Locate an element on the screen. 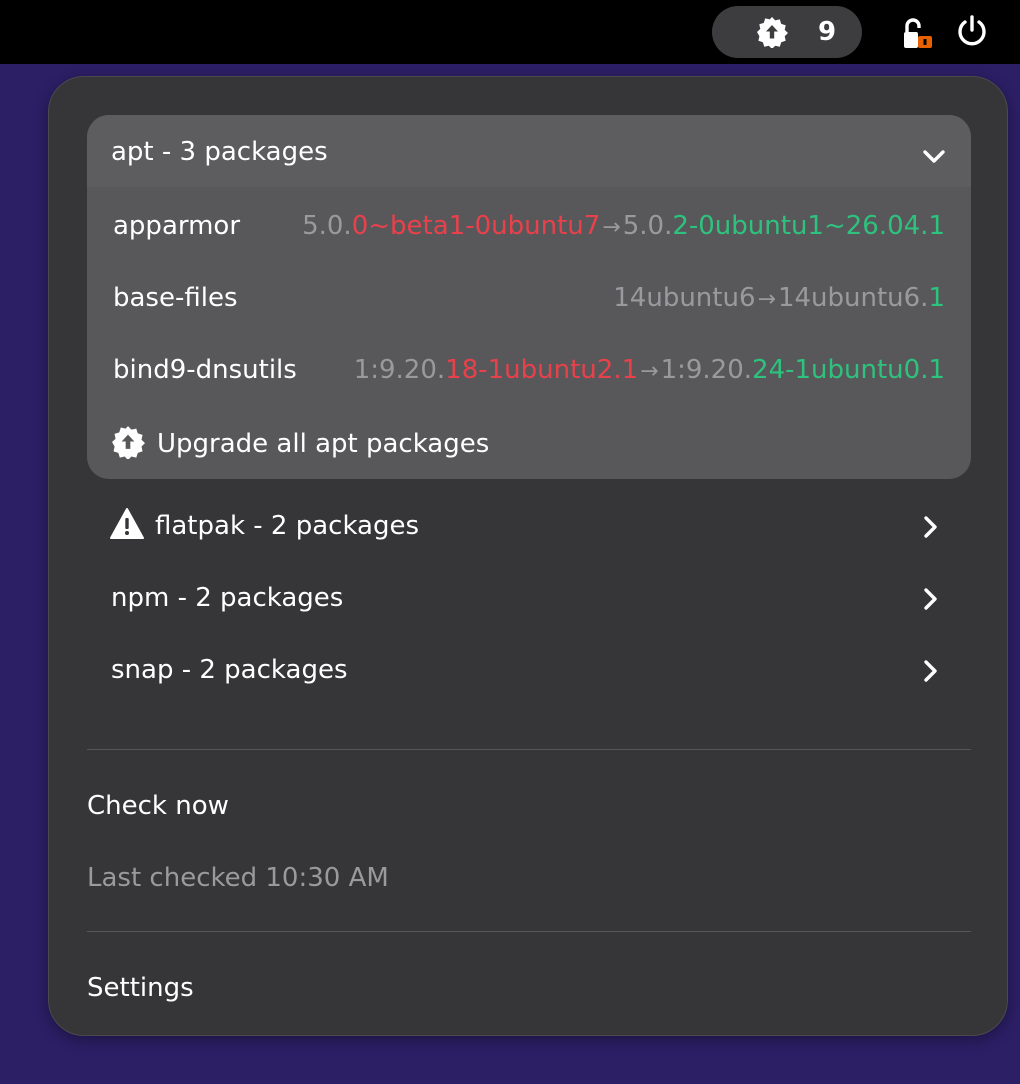 The image size is (1020, 1084). new-version-diff: 24-1ubuntu0.1 is located at coordinates (848, 370).